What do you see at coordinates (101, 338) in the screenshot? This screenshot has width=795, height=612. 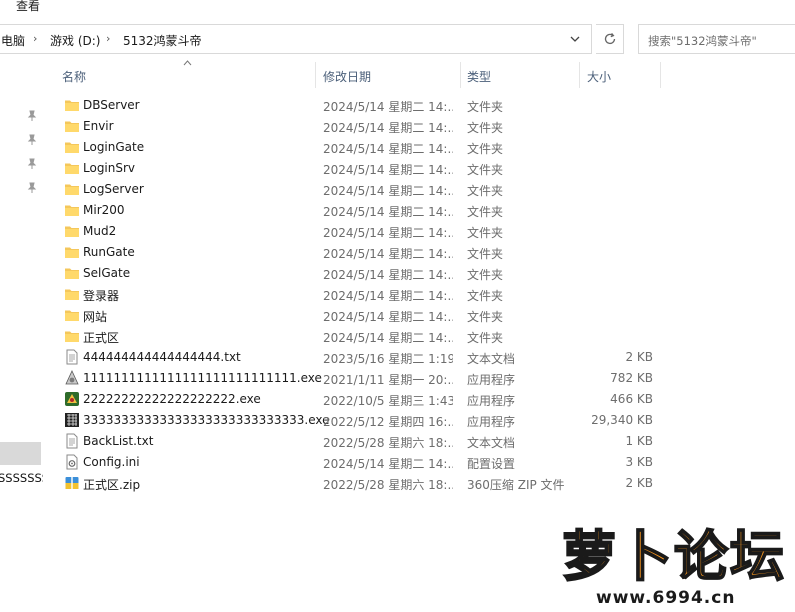 I see `file-name: 正式区` at bounding box center [101, 338].